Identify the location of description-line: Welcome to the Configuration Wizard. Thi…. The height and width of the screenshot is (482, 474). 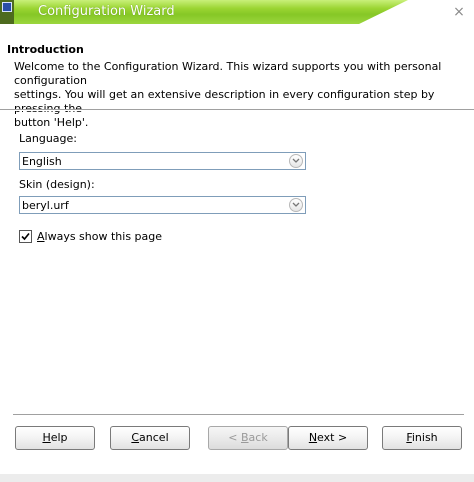
(228, 73).